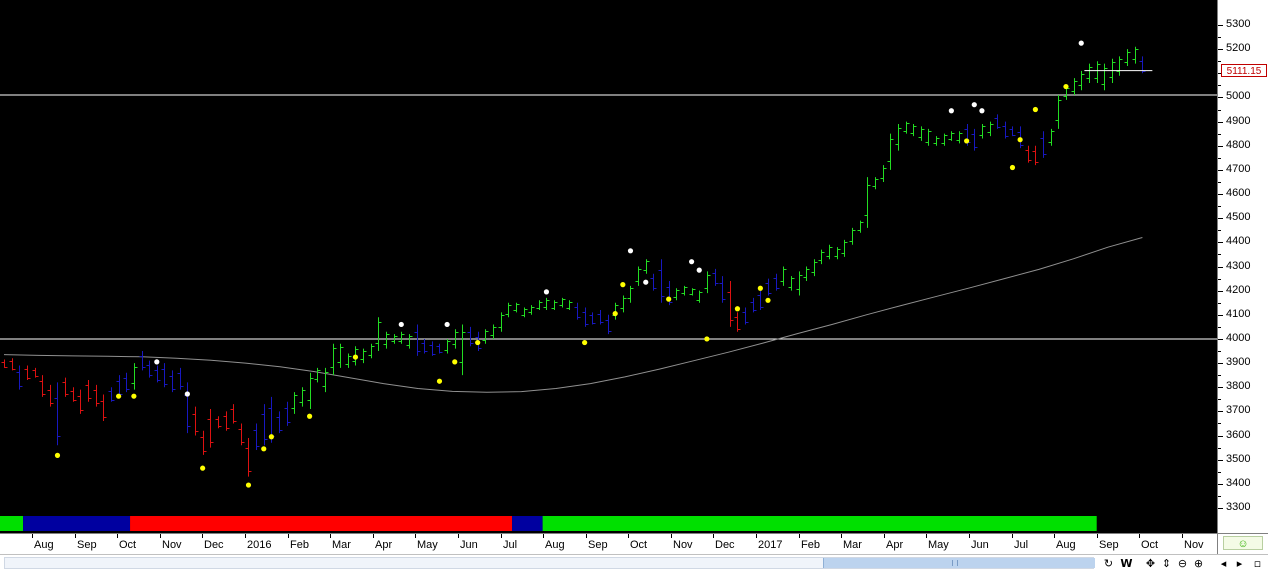  I want to click on price-tick-label: 4400, so click(1238, 241).